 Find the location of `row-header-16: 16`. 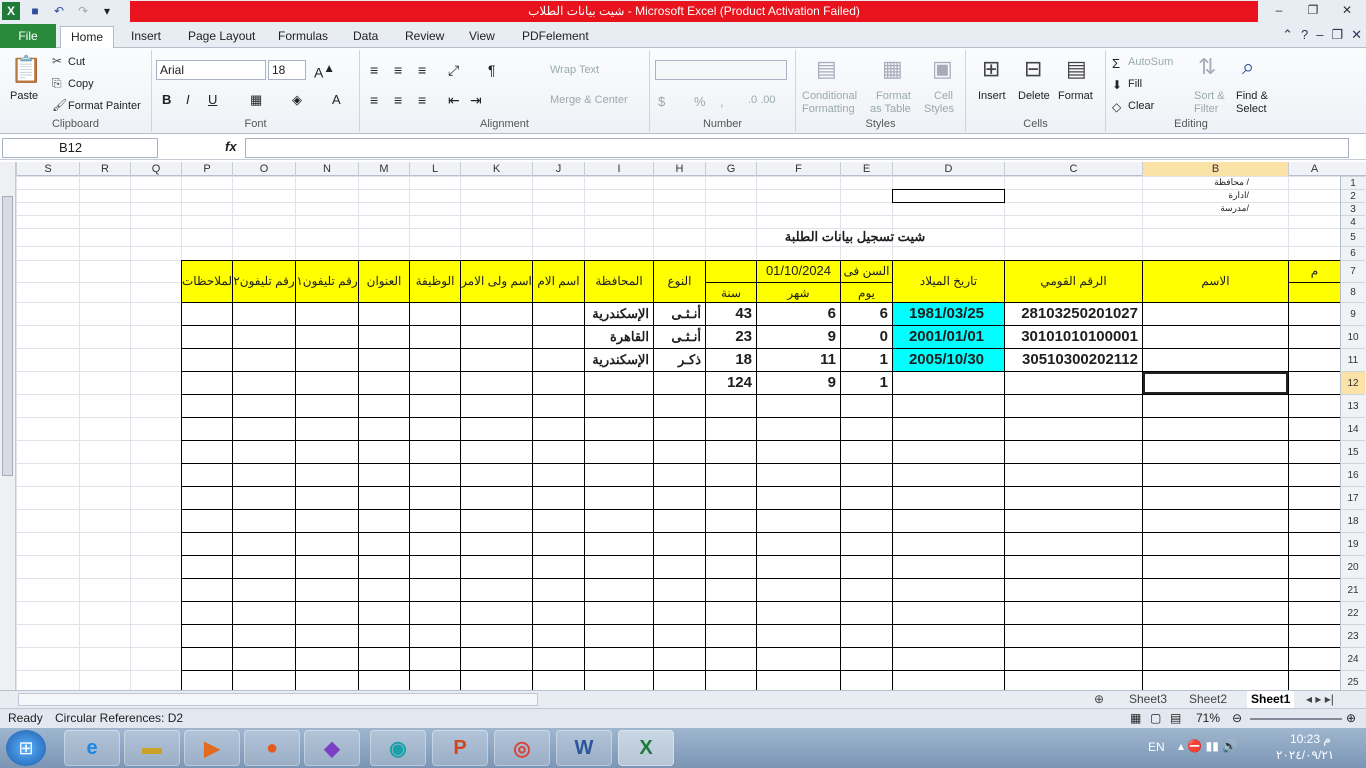

row-header-16: 16 is located at coordinates (1353, 474).